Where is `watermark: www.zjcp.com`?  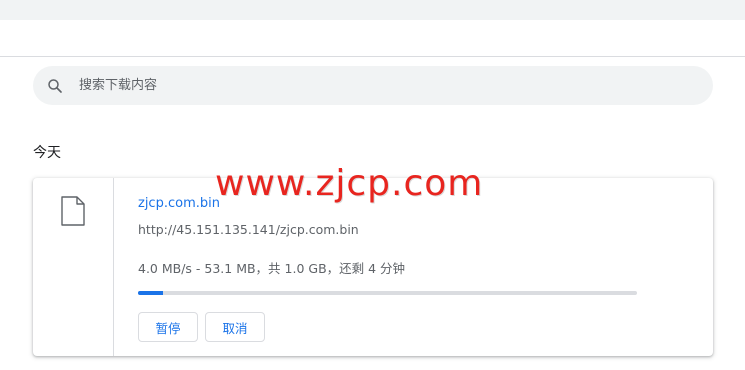 watermark: www.zjcp.com is located at coordinates (349, 183).